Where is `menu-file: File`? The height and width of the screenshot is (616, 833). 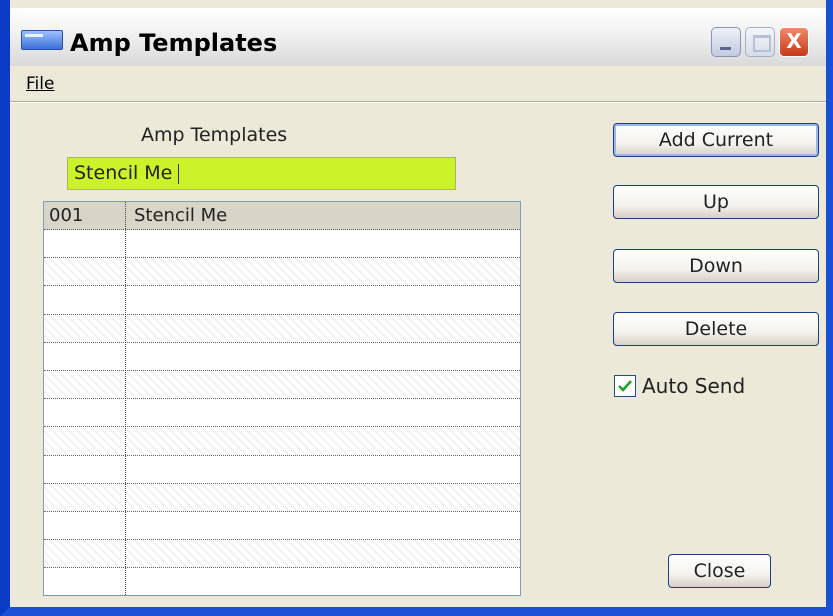
menu-file: File is located at coordinates (40, 84).